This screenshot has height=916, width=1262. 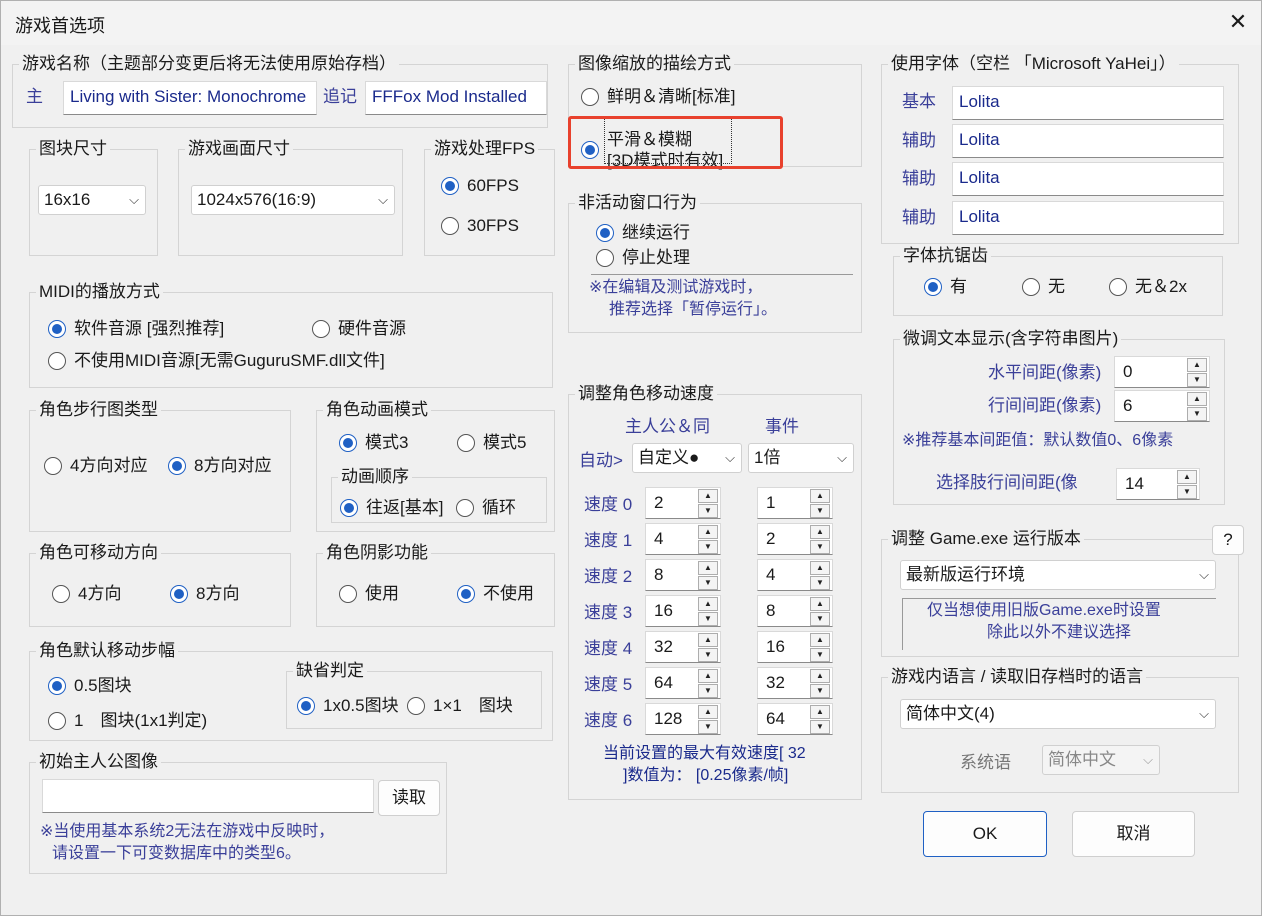 What do you see at coordinates (643, 258) in the screenshot?
I see `stop-processing-radio: 停止处理` at bounding box center [643, 258].